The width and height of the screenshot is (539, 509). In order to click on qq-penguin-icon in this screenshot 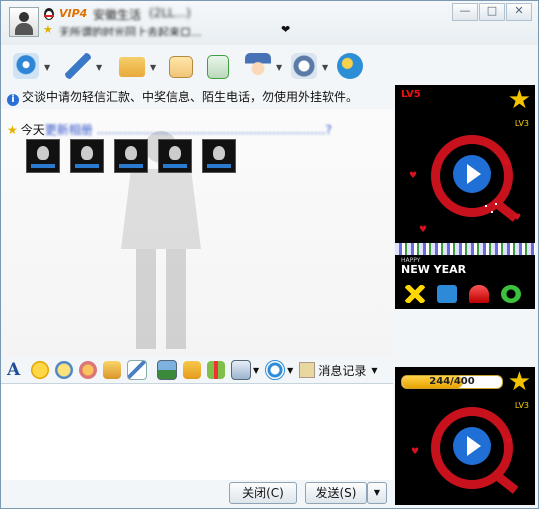, I will do `click(49, 14)`.